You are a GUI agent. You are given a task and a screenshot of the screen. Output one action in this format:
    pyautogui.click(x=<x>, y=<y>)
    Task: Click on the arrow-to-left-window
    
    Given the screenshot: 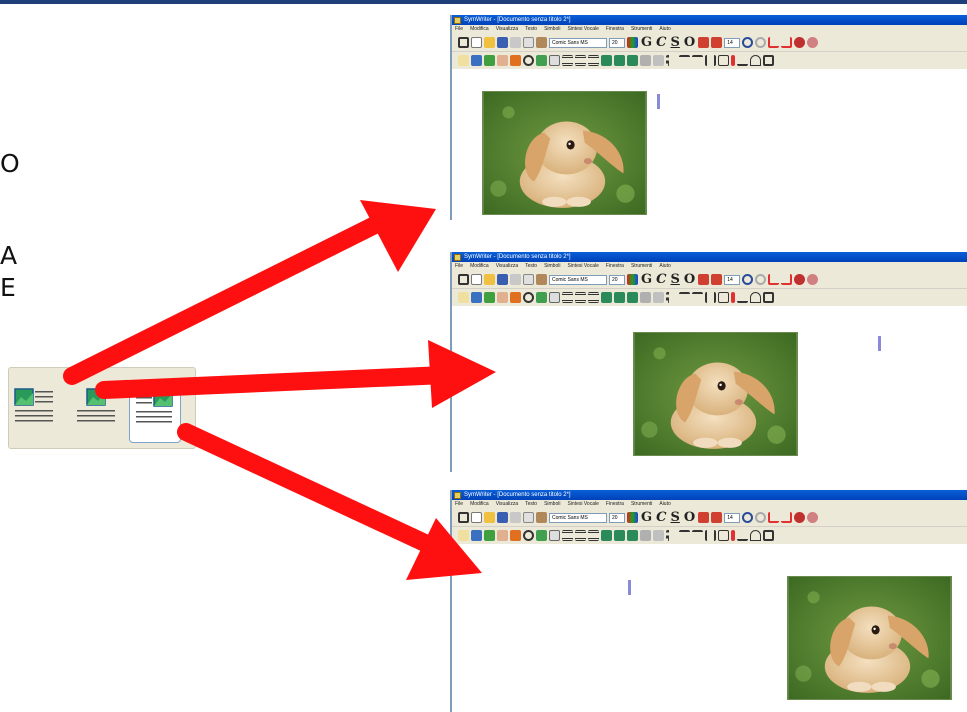 What is the action you would take?
    pyautogui.click(x=249, y=292)
    